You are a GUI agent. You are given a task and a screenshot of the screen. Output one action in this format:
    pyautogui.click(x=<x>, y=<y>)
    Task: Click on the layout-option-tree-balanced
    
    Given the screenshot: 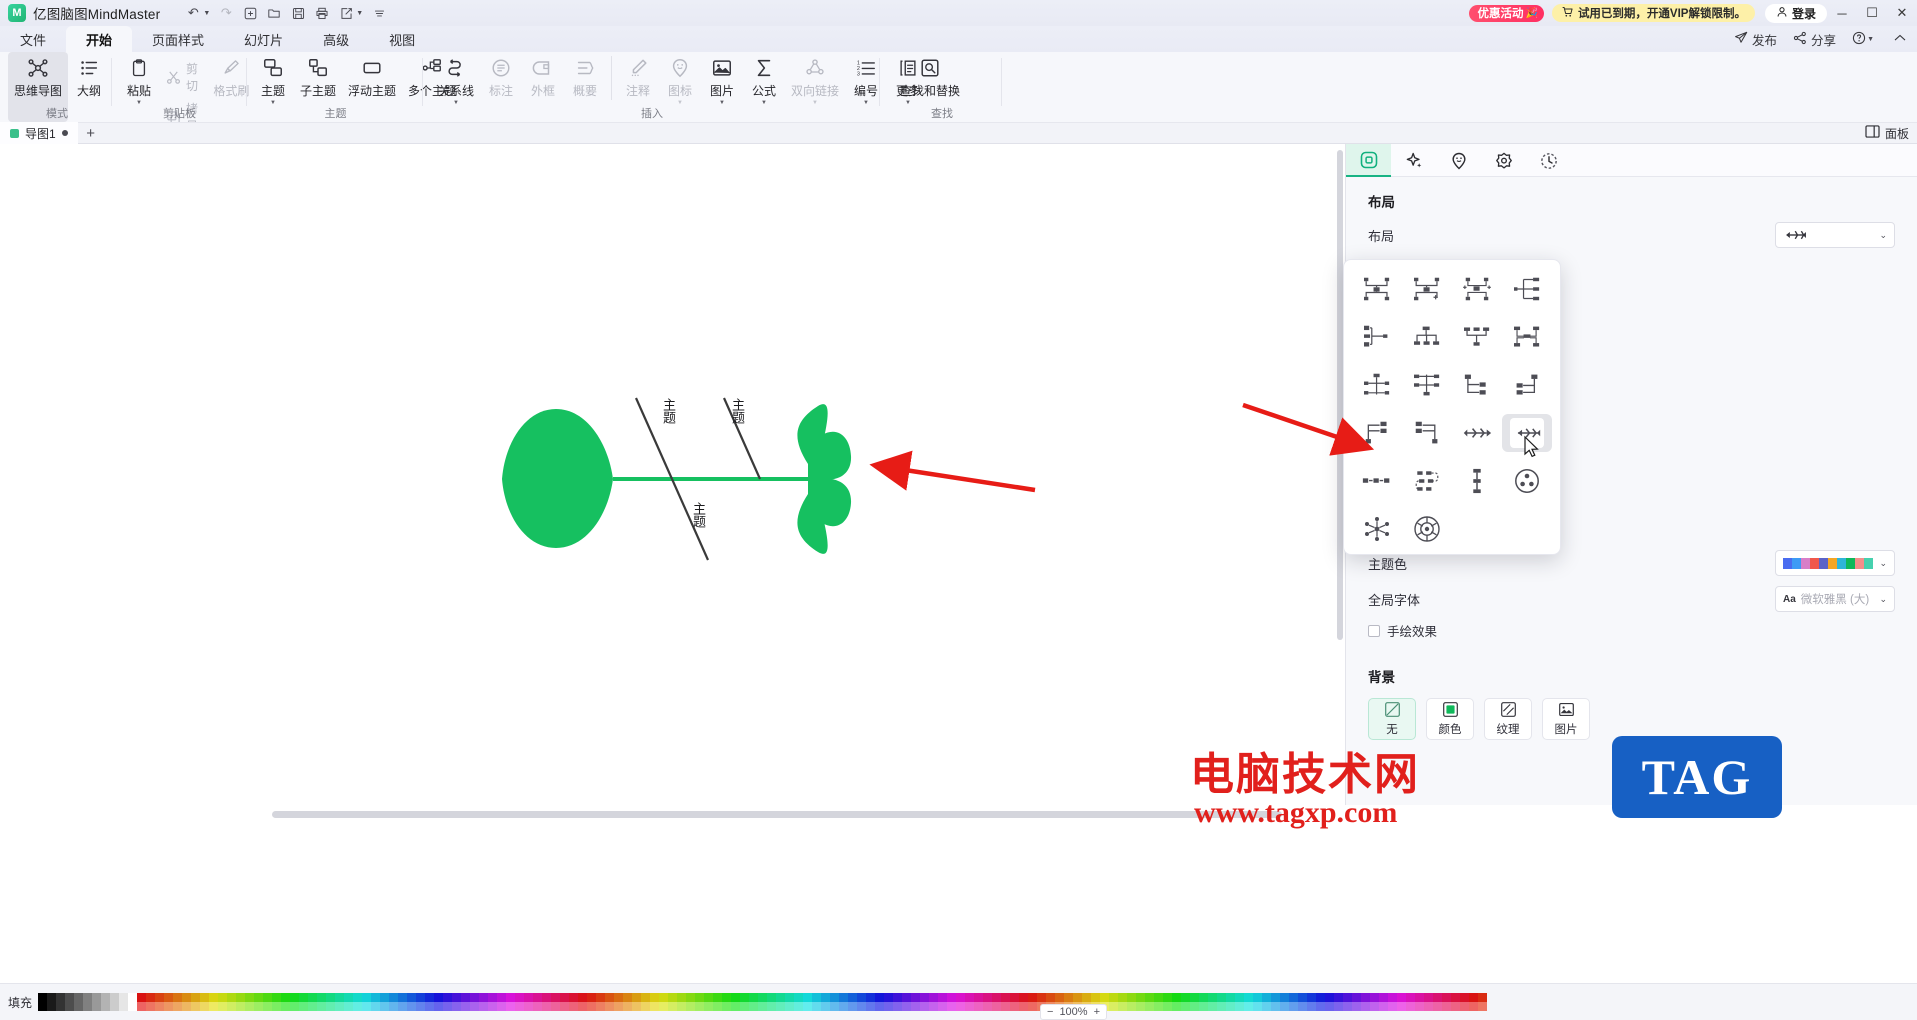 What is the action you would take?
    pyautogui.click(x=1377, y=385)
    